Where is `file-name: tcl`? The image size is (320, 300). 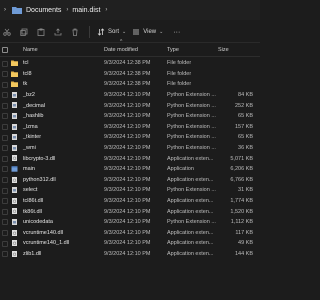
file-name: tcl is located at coordinates (26, 63).